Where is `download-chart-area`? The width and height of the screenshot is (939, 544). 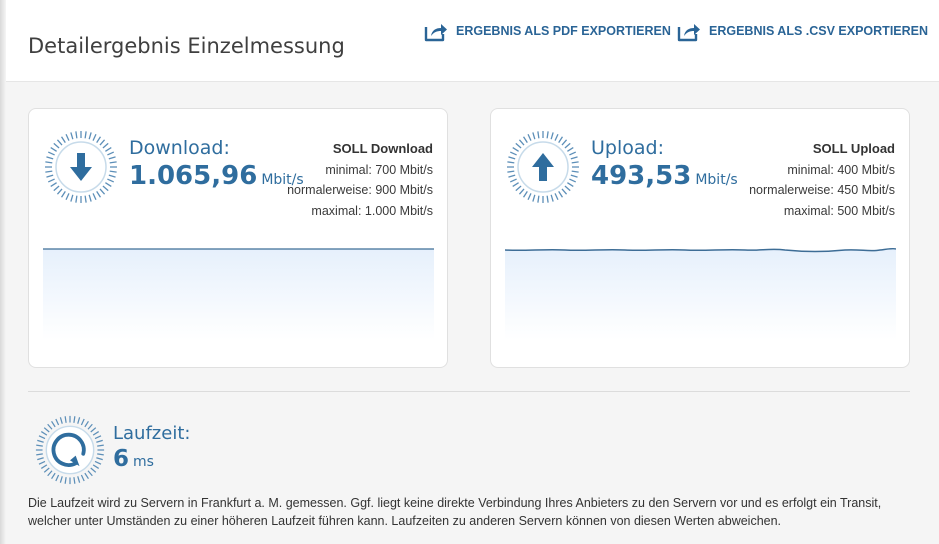 download-chart-area is located at coordinates (238, 294).